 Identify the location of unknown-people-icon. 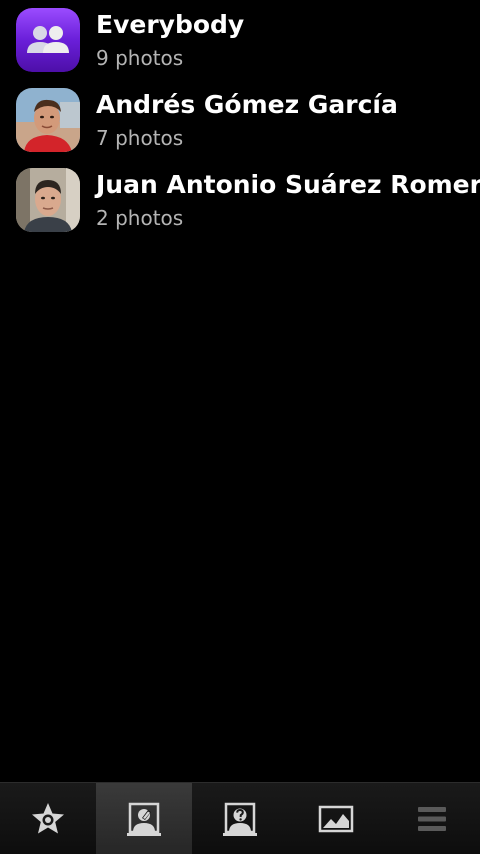
(240, 819).